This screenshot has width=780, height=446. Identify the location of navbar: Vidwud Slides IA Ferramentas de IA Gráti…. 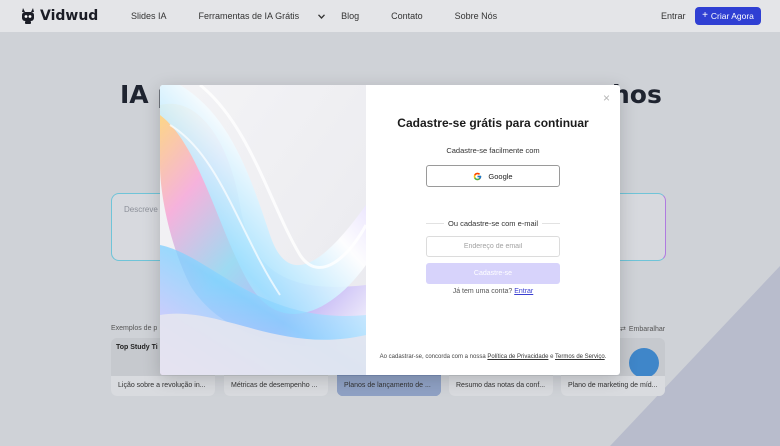
(390, 16).